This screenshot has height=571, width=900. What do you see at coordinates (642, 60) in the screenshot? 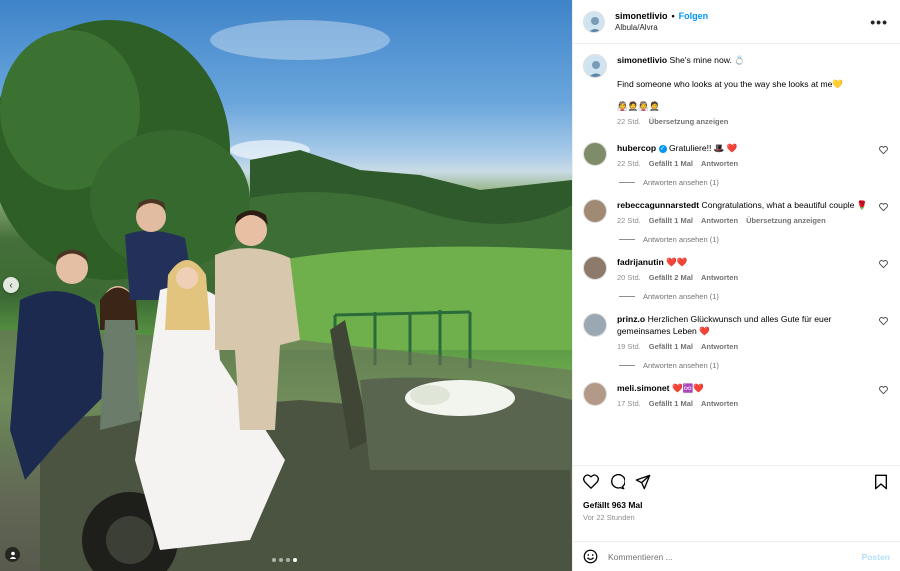
I see `caption-username: simonetlivio` at bounding box center [642, 60].